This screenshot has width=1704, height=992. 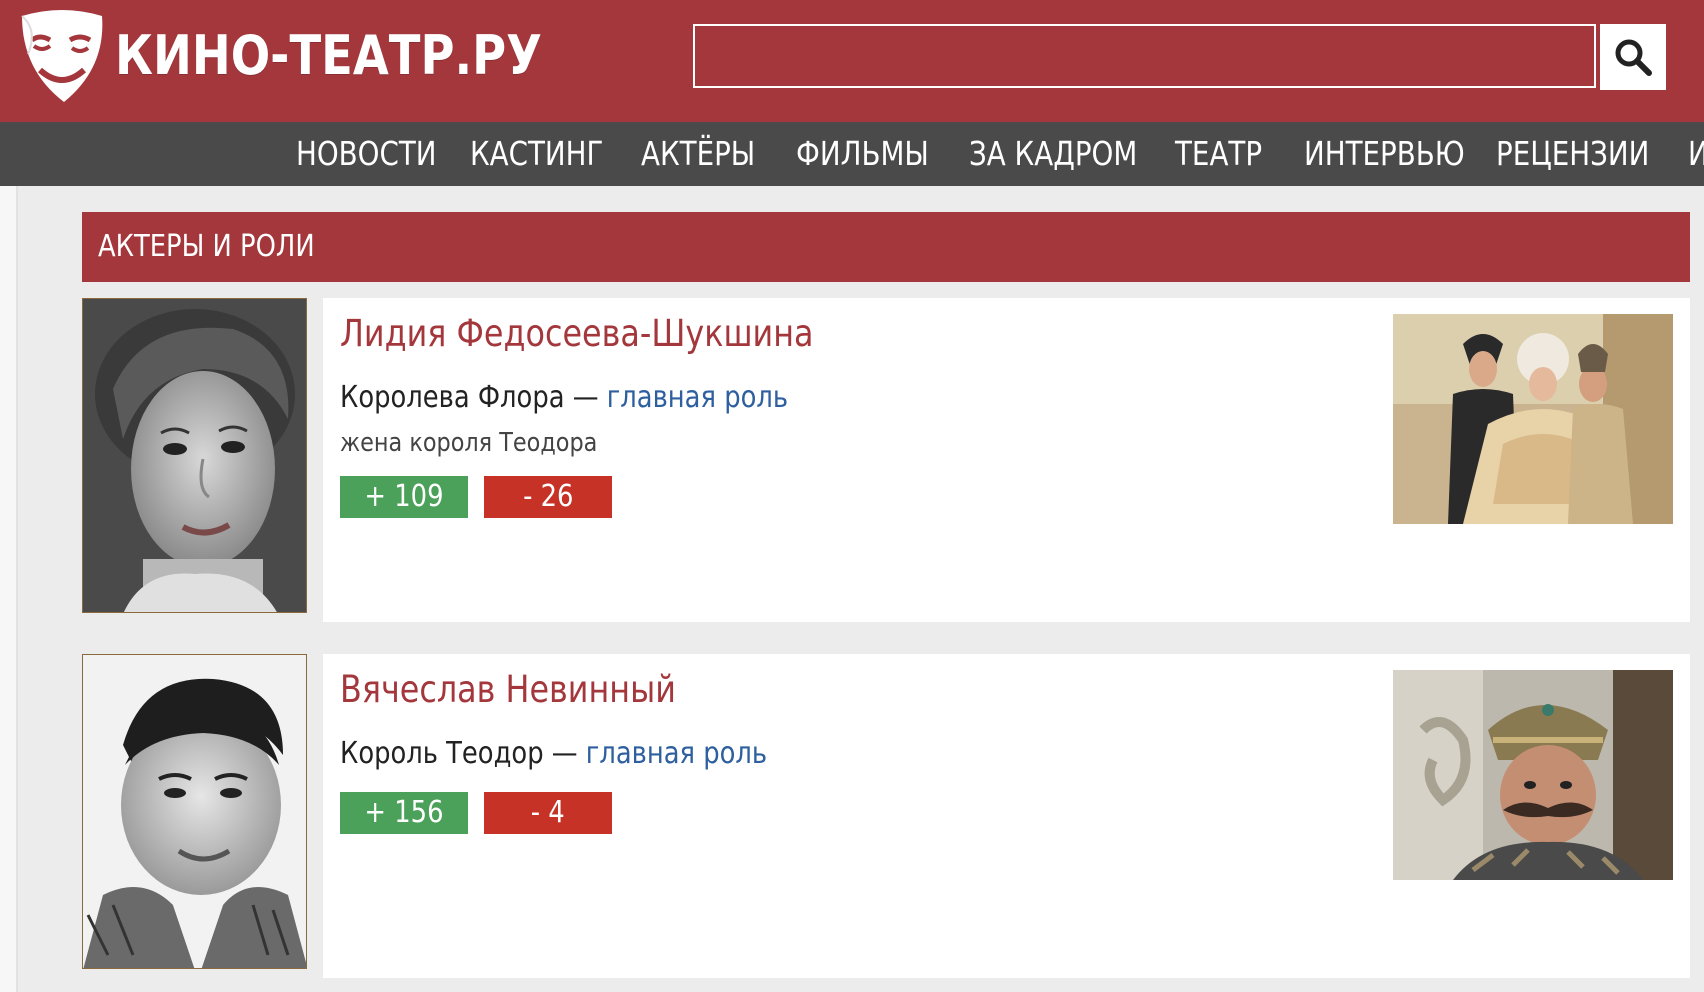 I want to click on role-line: Королева Флора — главная роль, so click(x=564, y=397).